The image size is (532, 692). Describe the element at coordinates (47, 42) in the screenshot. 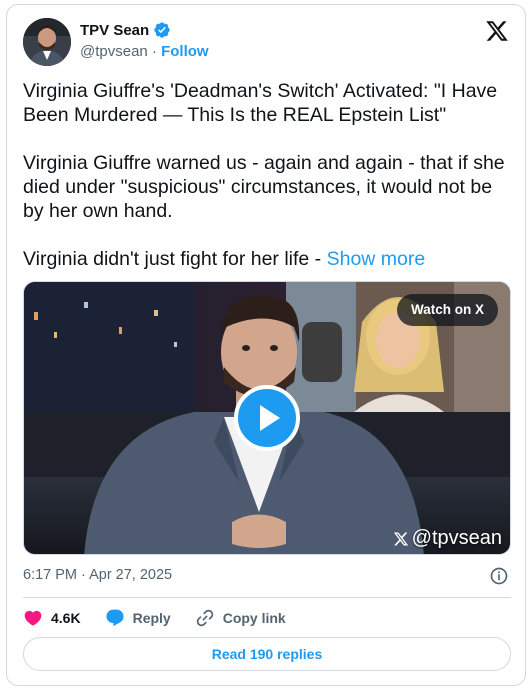

I see `avatar` at that location.